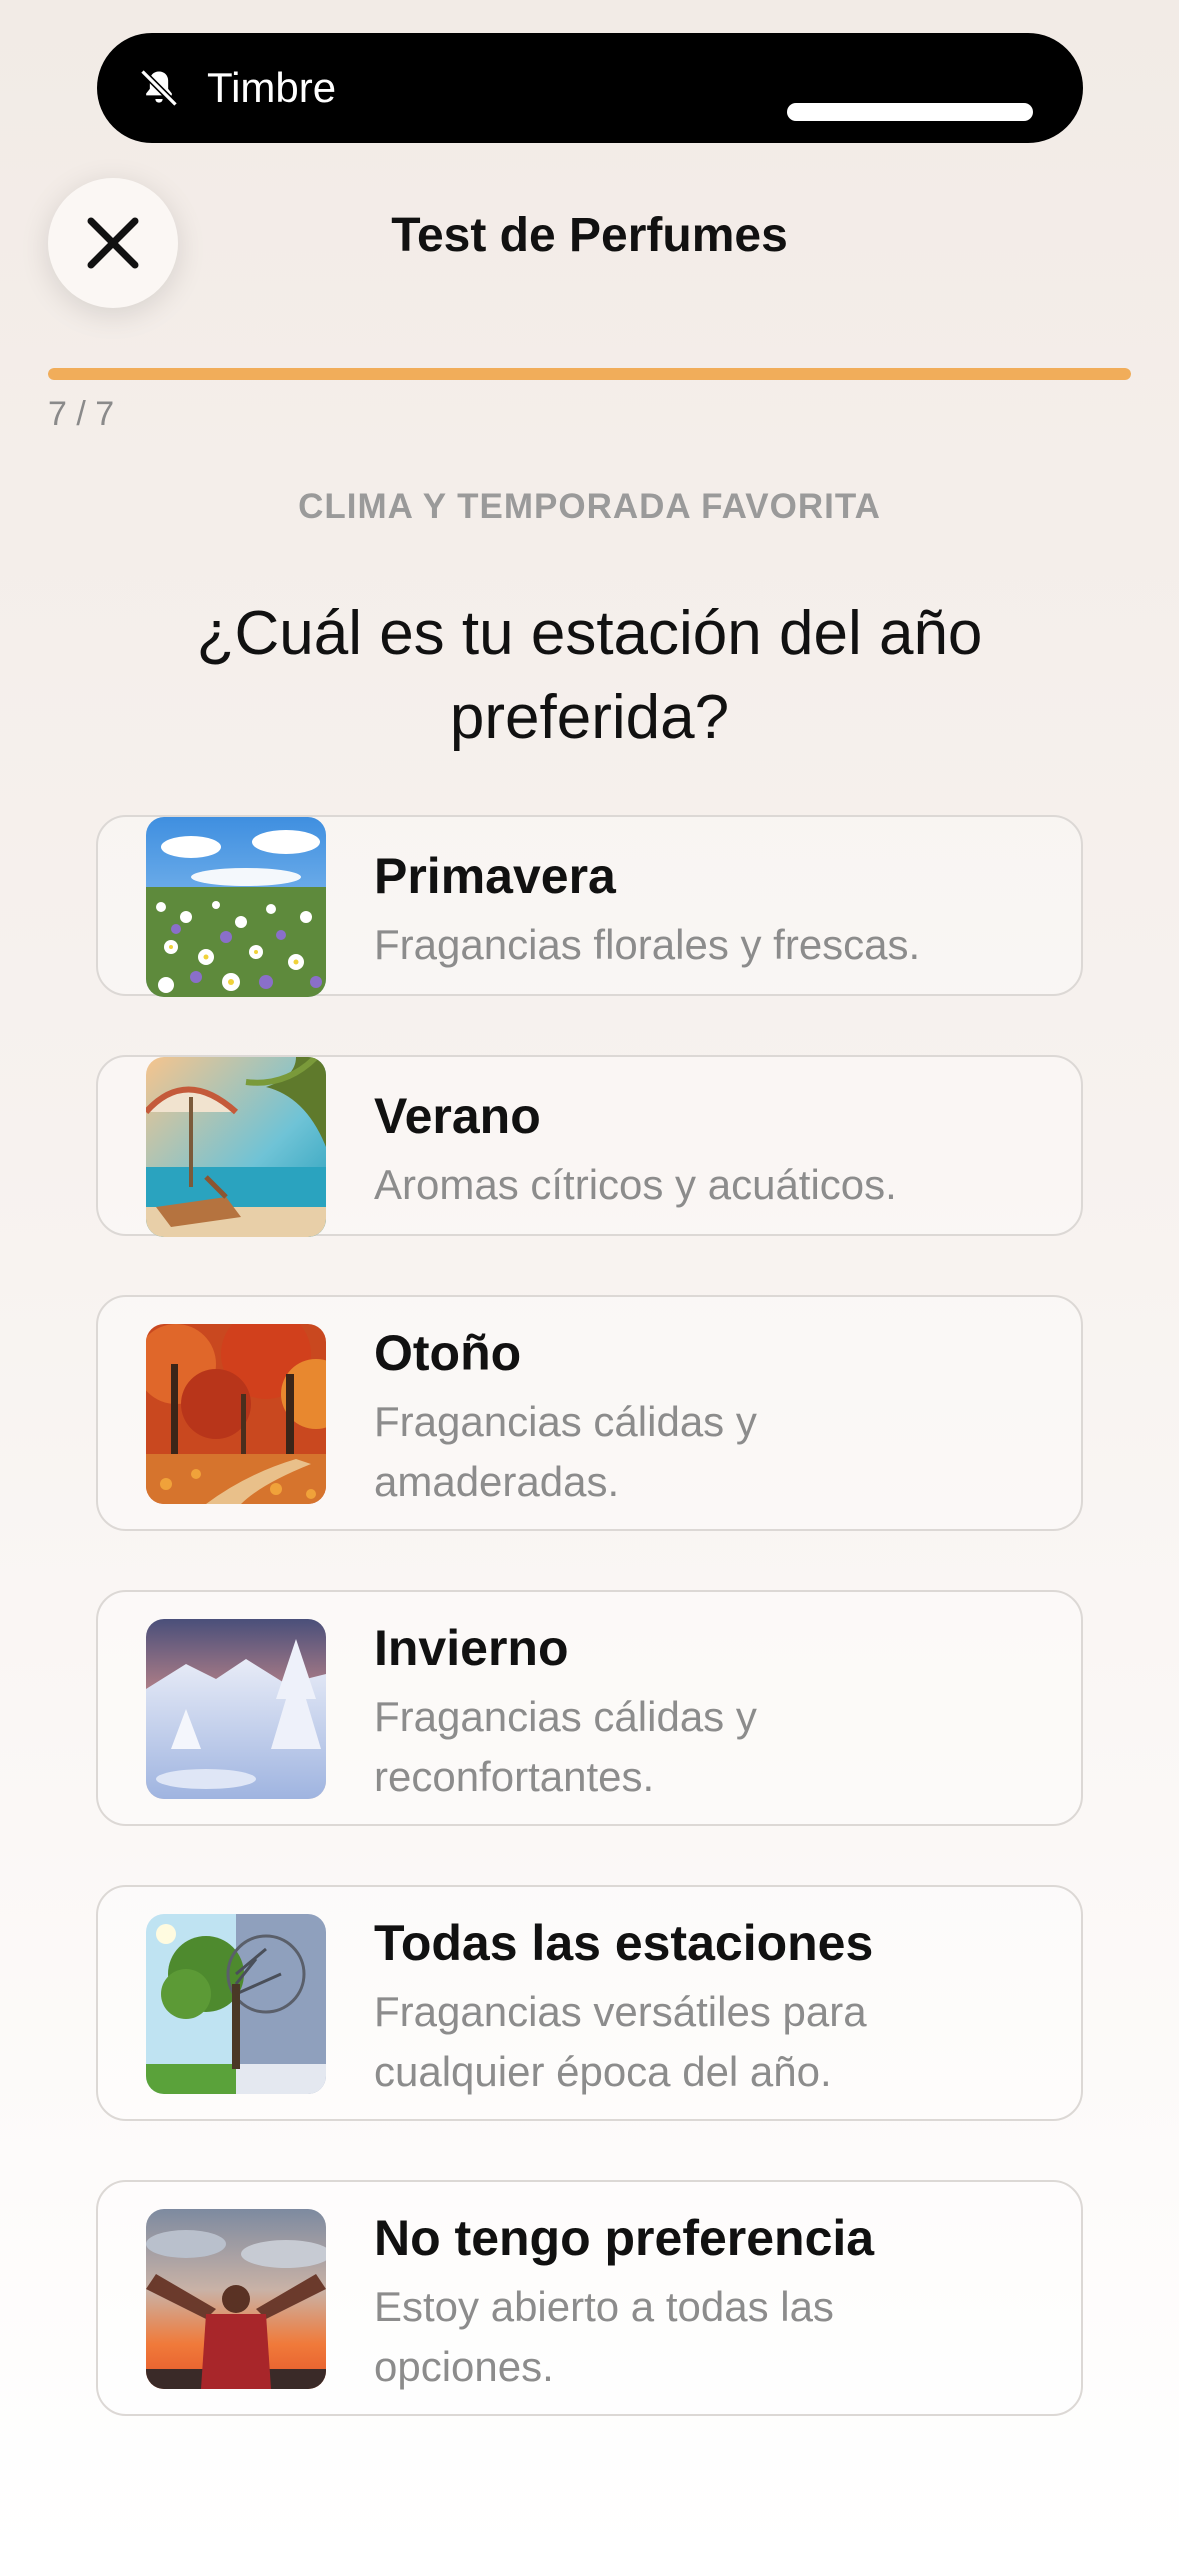  Describe the element at coordinates (457, 1116) in the screenshot. I see `option-title: Verano` at that location.